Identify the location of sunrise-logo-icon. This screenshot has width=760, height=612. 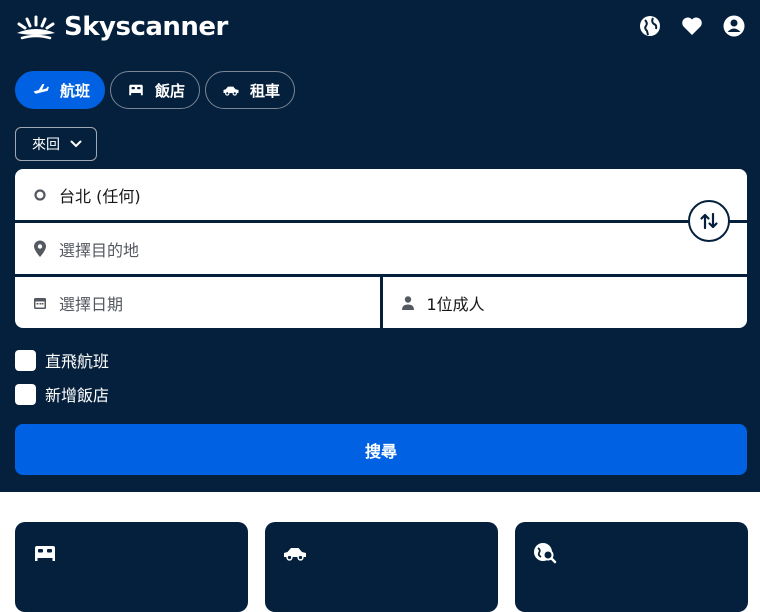
(36, 27).